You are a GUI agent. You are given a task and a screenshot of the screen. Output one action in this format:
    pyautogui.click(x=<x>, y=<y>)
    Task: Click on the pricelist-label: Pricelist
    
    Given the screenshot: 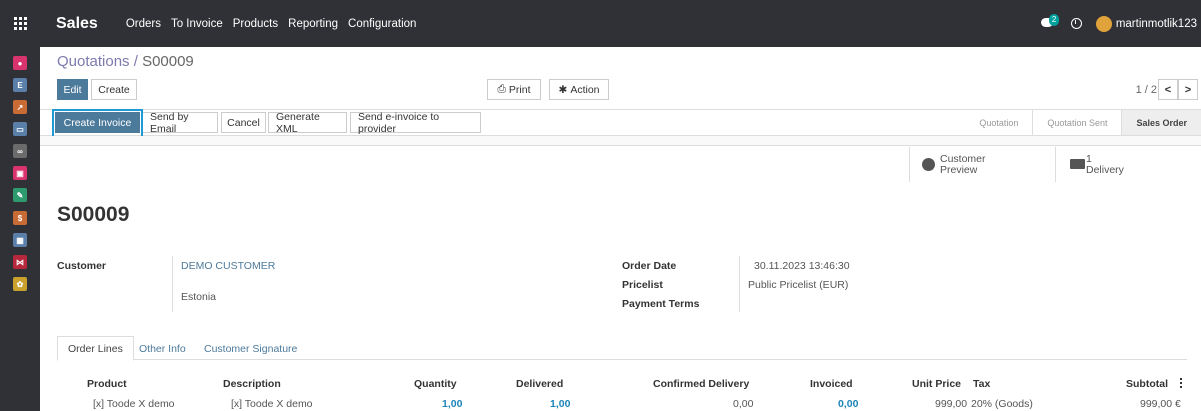 What is the action you would take?
    pyautogui.click(x=642, y=285)
    